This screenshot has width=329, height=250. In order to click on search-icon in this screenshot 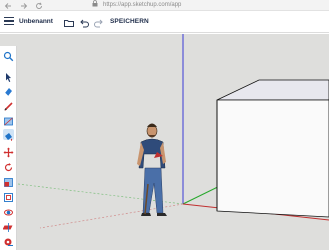, I will do `click(8, 55)`.